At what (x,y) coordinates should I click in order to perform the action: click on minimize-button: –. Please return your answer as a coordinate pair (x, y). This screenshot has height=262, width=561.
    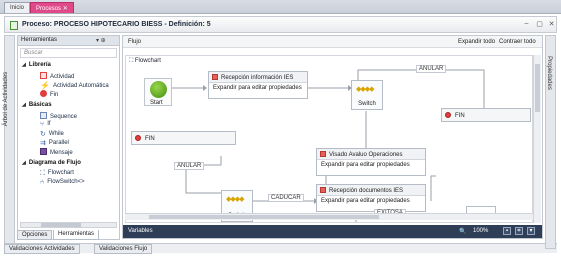
    Looking at the image, I should click on (526, 25).